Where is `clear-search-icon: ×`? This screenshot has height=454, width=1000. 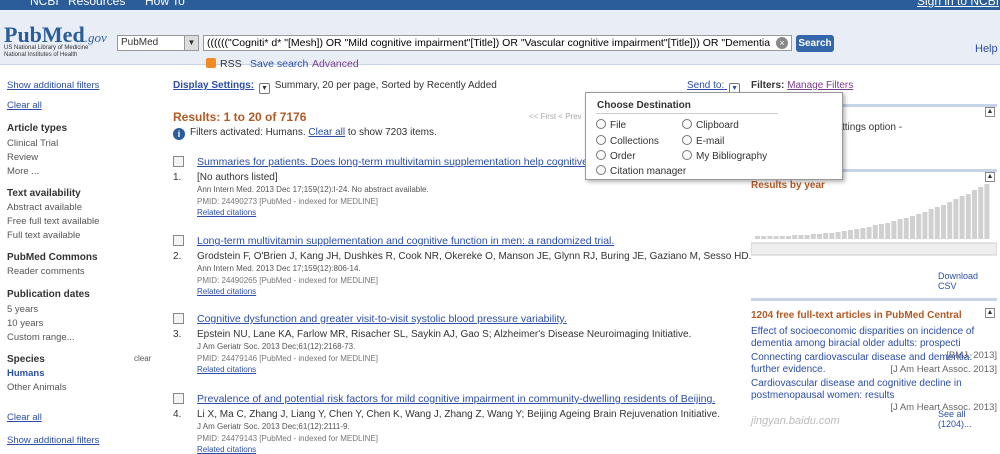 clear-search-icon: × is located at coordinates (782, 43).